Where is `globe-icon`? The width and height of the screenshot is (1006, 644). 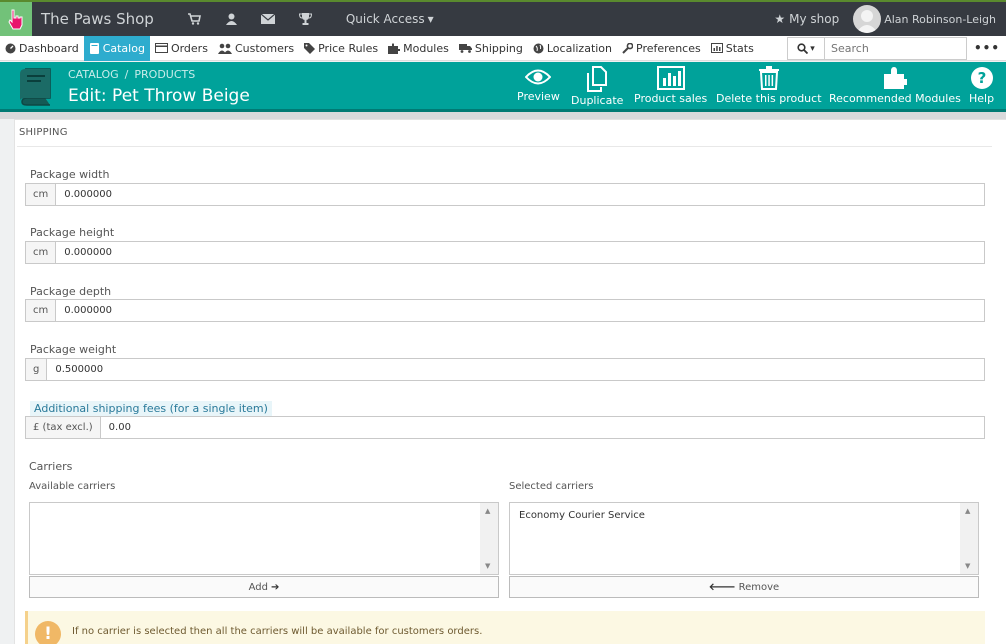 globe-icon is located at coordinates (538, 48).